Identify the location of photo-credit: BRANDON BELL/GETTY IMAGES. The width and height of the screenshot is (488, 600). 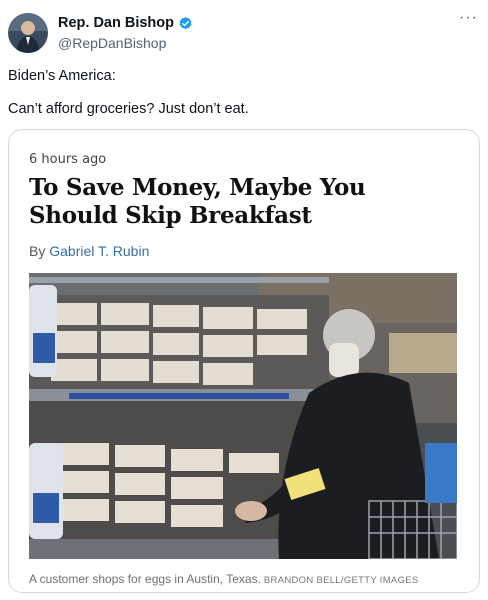
(341, 580).